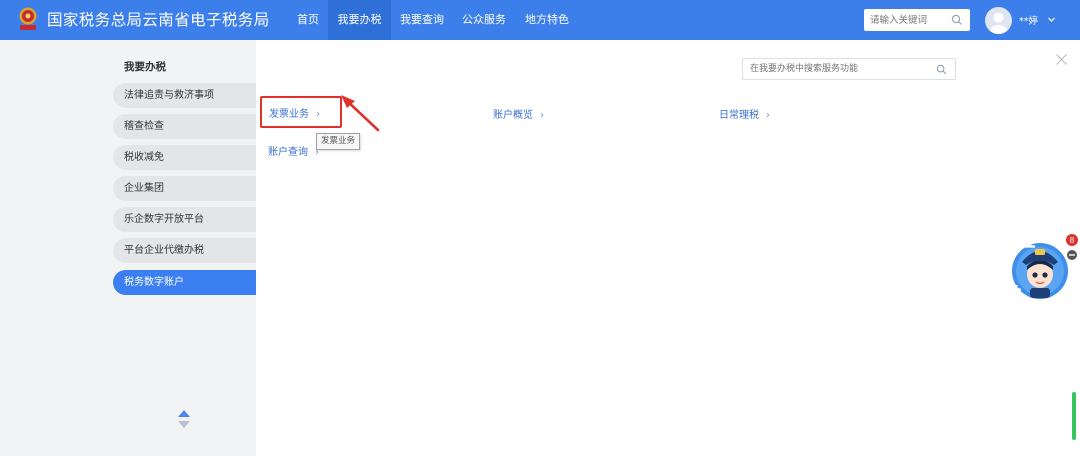  Describe the element at coordinates (422, 20) in the screenshot. I see `nav-query: 我要查询` at that location.